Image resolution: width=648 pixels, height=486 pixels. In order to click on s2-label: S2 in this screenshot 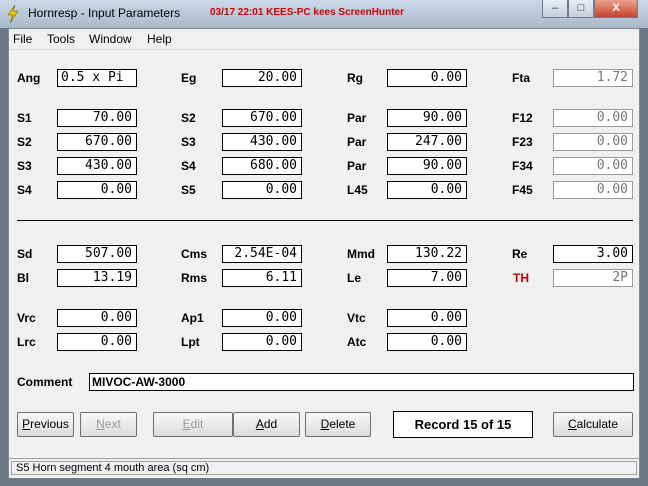, I will do `click(188, 118)`.